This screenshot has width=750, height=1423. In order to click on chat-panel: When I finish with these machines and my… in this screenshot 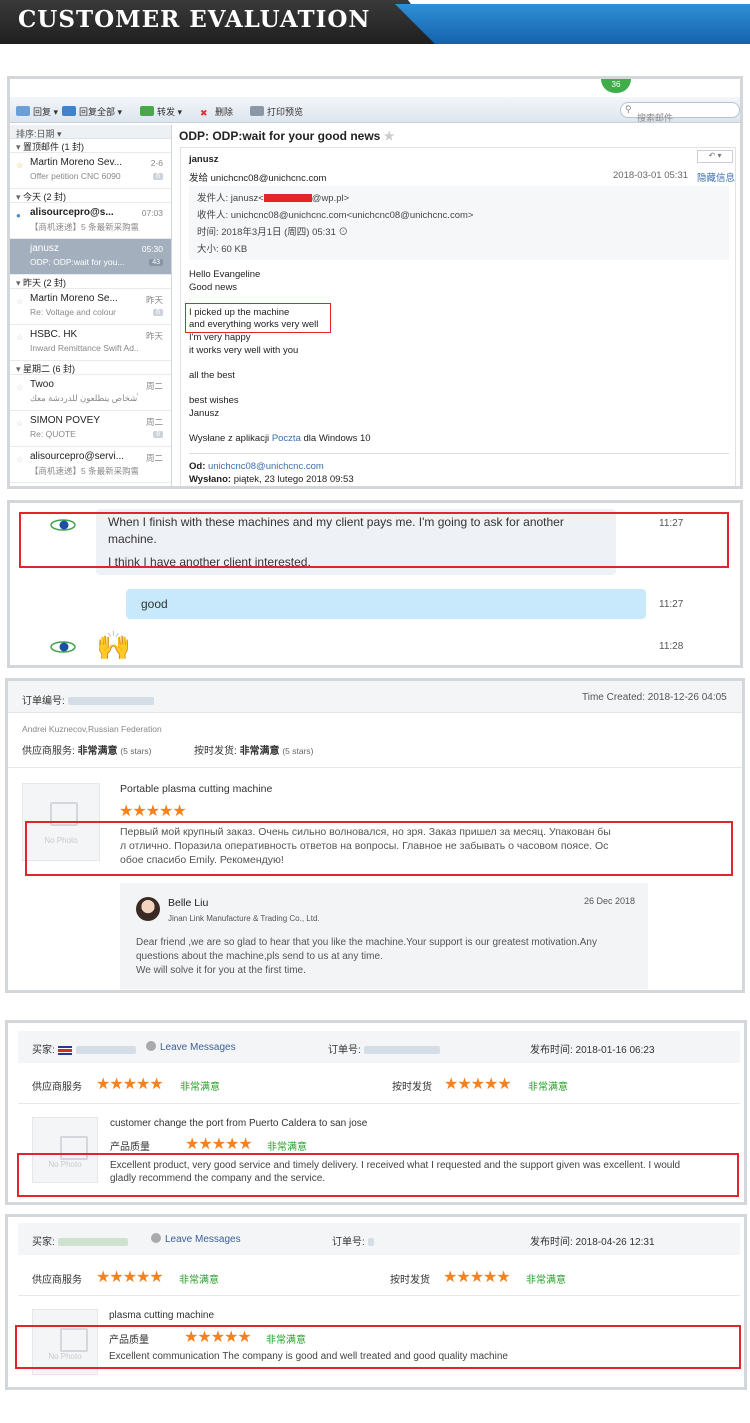, I will do `click(375, 584)`.